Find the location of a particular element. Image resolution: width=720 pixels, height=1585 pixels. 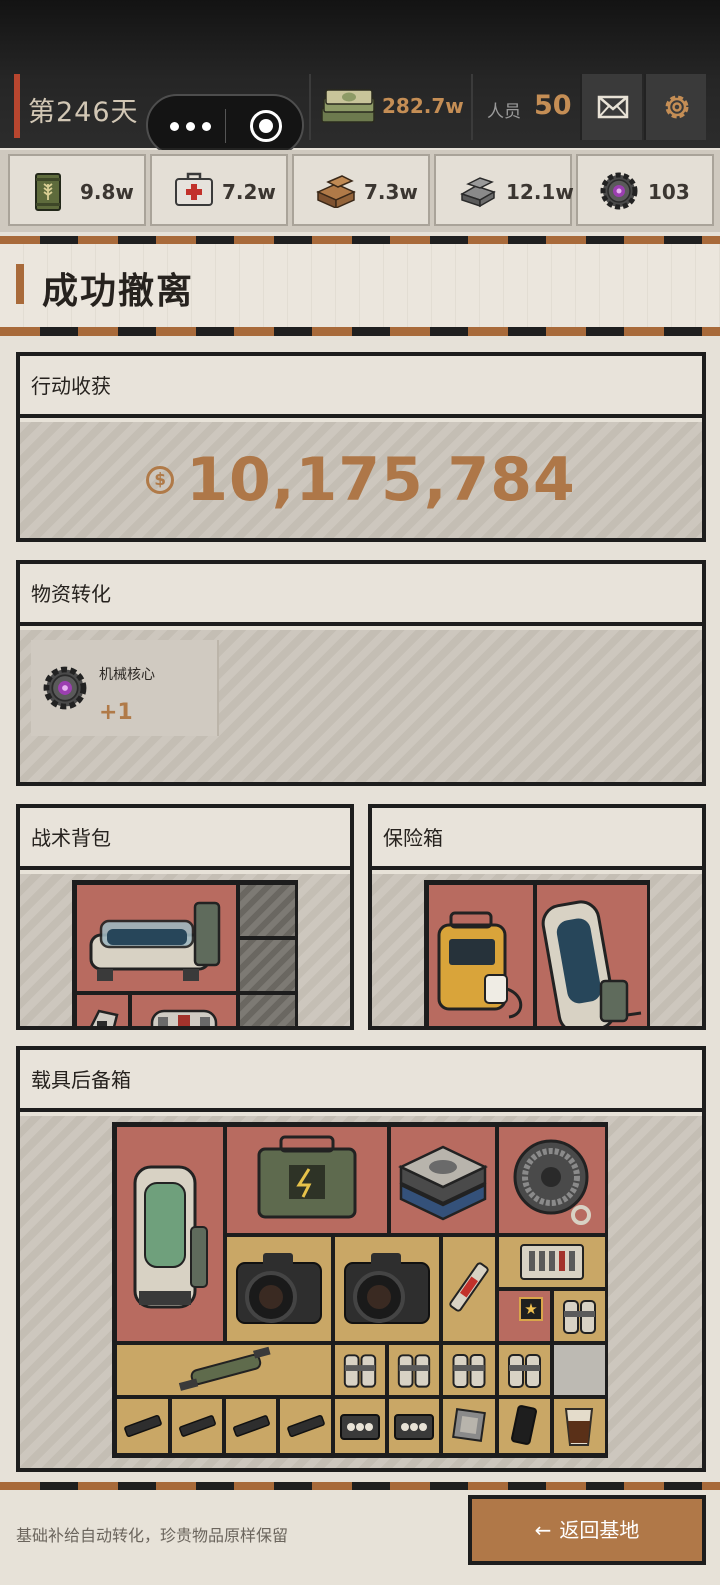

target-icon is located at coordinates (266, 126).